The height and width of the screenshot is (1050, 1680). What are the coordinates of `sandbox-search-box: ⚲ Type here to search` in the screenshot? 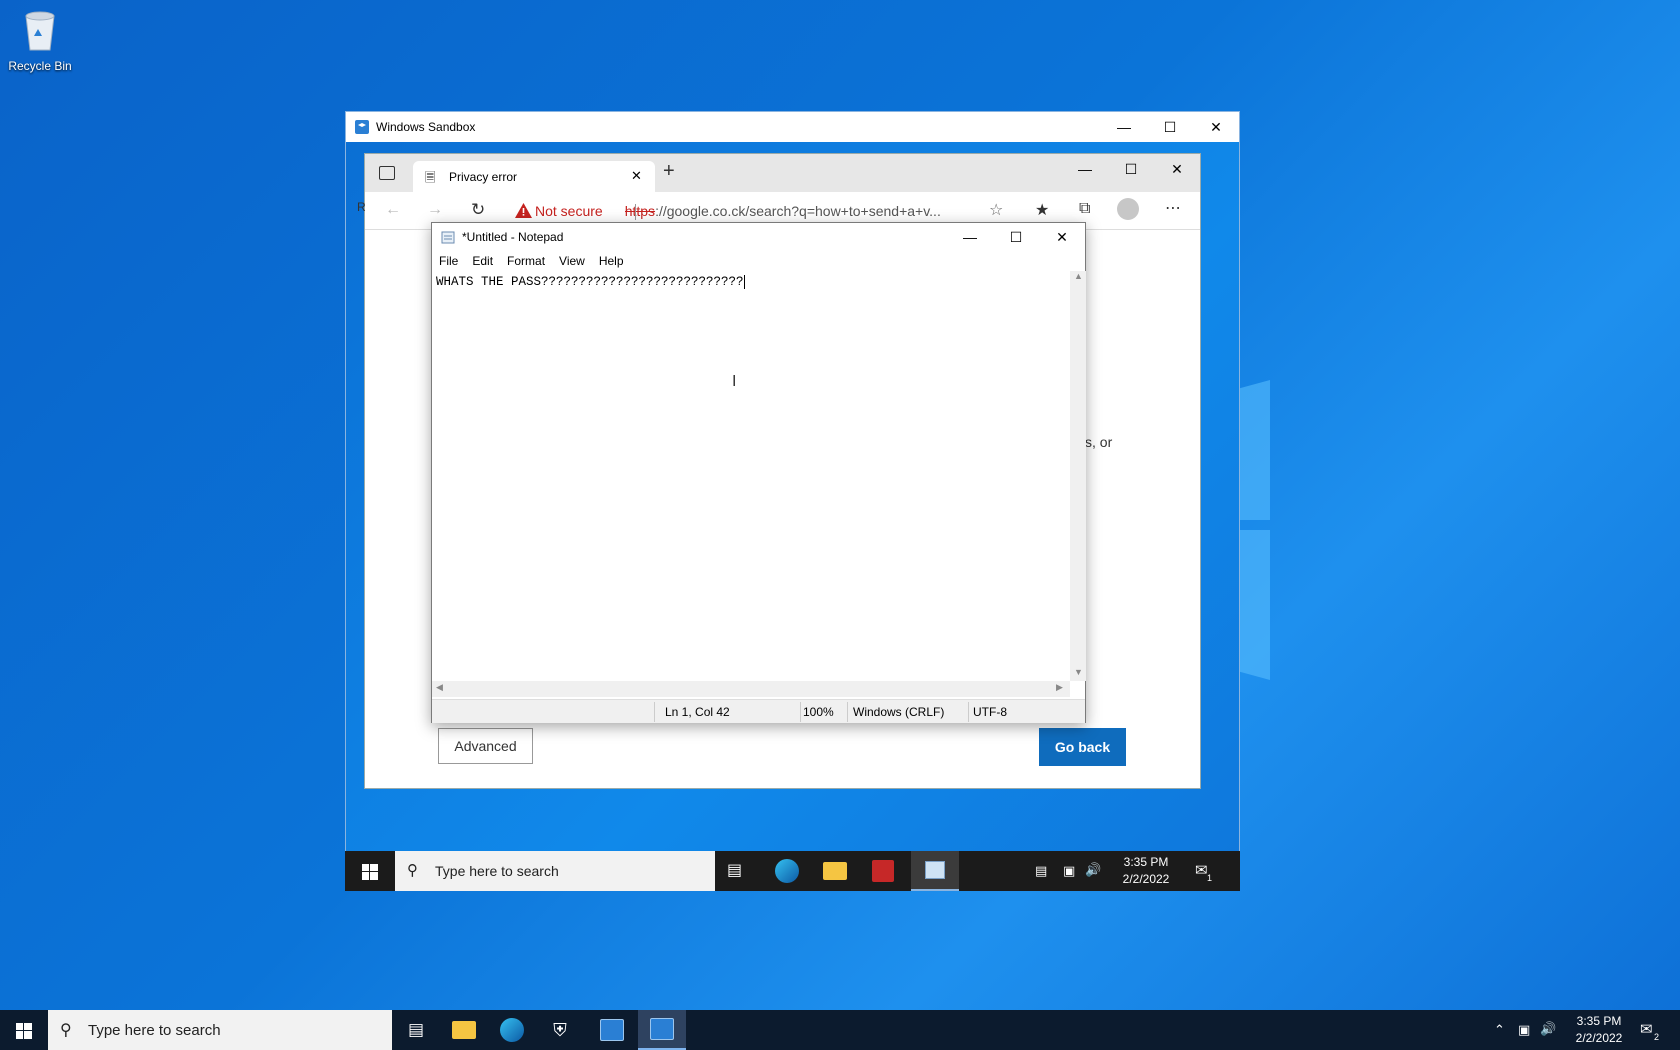 It's located at (555, 871).